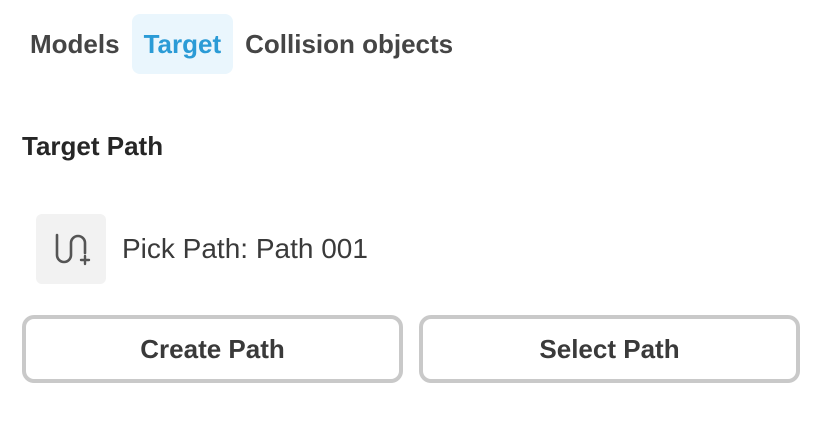  I want to click on tab-bar: Models Target Collision objects, so click(241, 44).